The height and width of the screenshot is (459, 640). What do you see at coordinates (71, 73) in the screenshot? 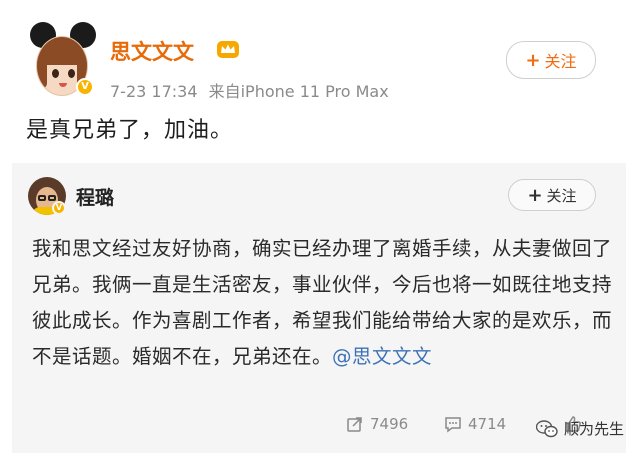
I see `avatar-eye-right` at bounding box center [71, 73].